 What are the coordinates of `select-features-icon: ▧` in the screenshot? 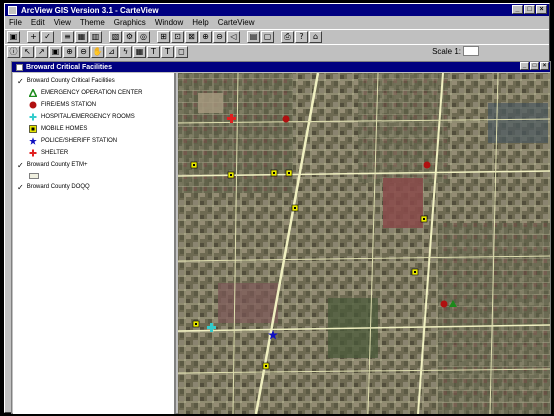 It's located at (115, 36).